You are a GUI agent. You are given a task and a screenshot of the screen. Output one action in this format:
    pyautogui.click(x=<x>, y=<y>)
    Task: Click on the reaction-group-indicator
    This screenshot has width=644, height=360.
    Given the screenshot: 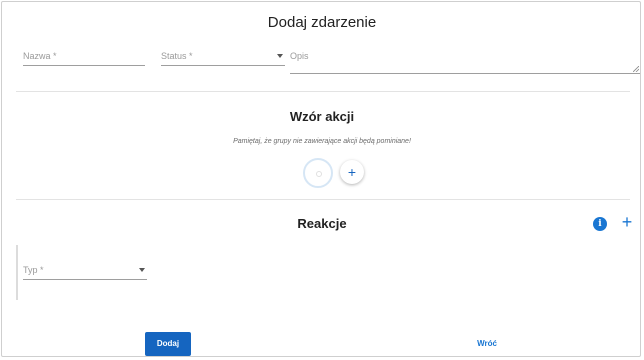 What is the action you would take?
    pyautogui.click(x=17, y=272)
    